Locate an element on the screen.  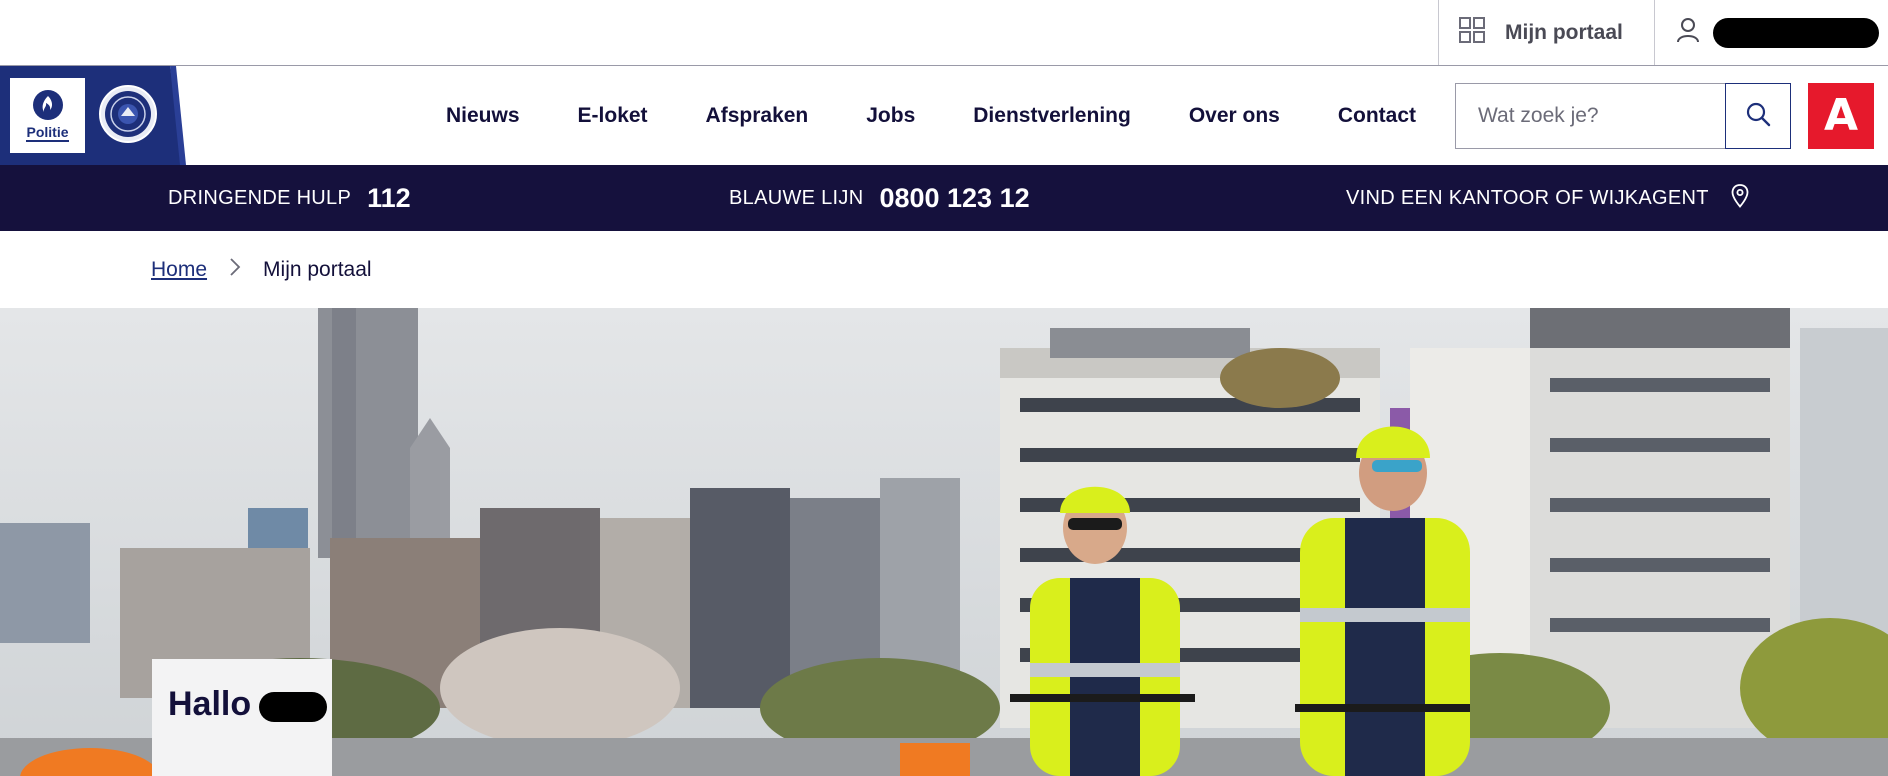
greeting-card: Hallo is located at coordinates (242, 717).